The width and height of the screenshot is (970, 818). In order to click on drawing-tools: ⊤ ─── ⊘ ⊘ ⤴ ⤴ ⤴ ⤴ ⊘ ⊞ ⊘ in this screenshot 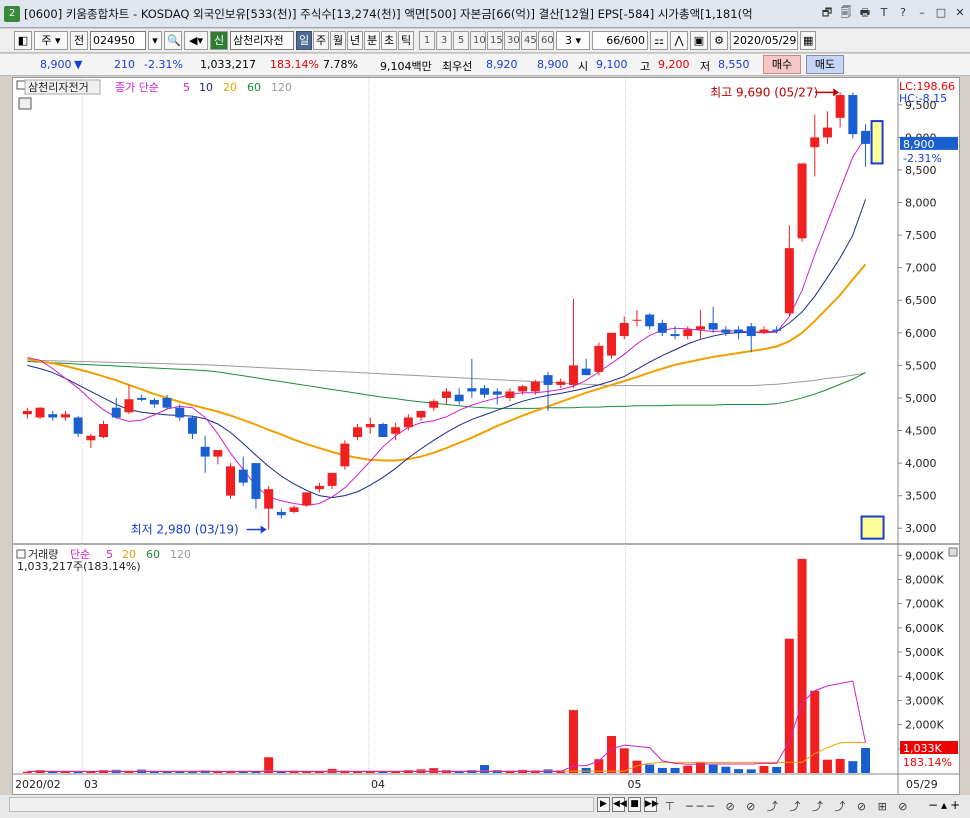, I will do `click(788, 806)`.